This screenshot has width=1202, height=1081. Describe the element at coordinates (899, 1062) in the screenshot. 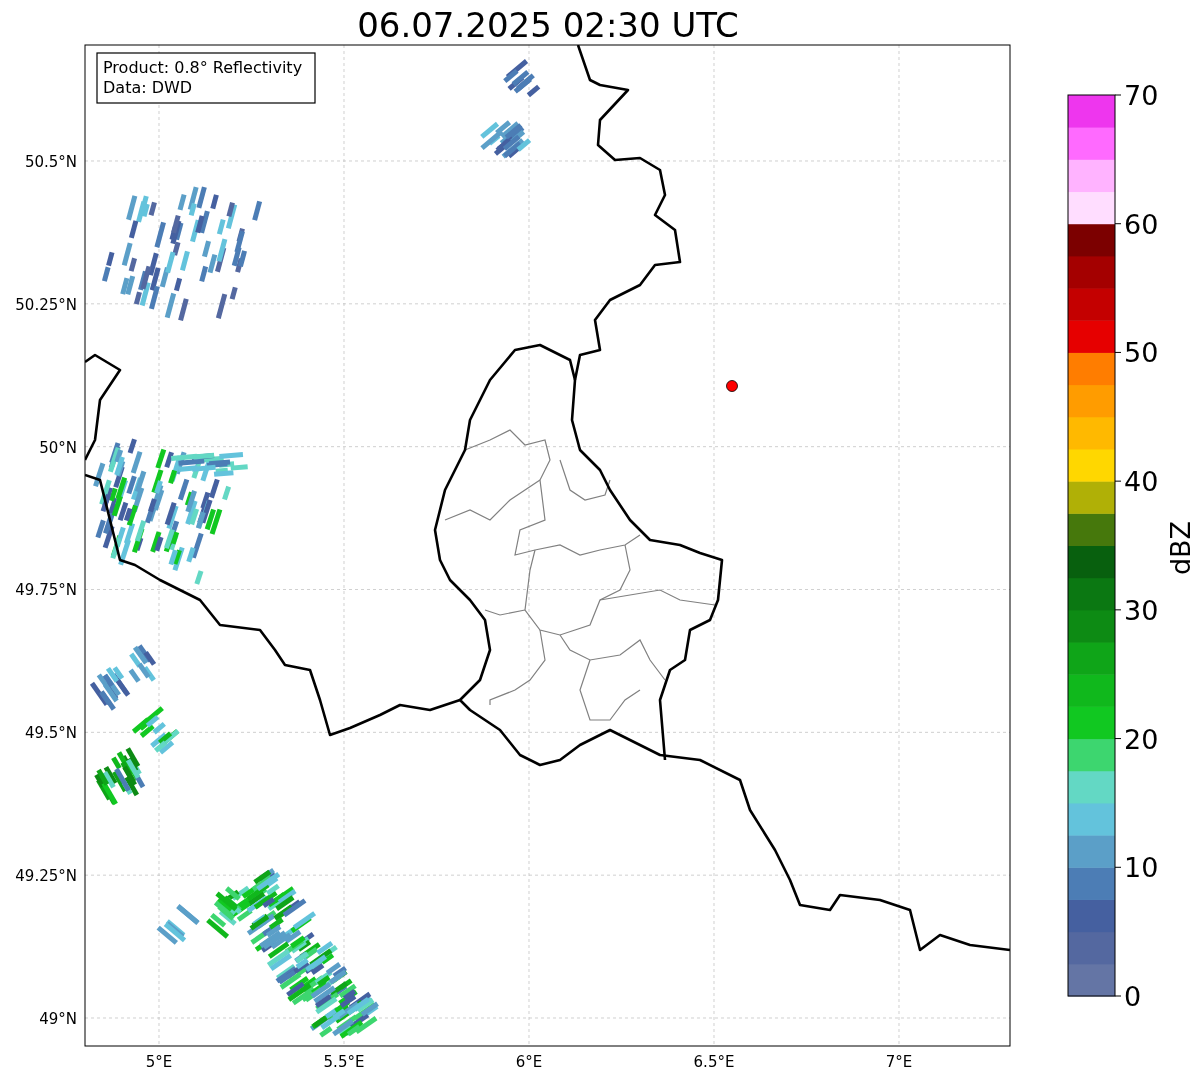

I see `longitude-label: 7°E` at that location.